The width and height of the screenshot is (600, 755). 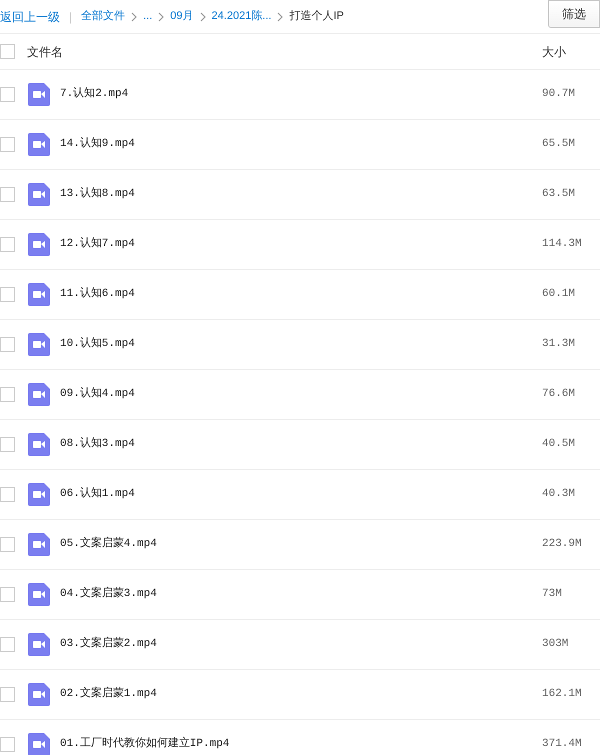 I want to click on file-size: 31.3M, so click(x=559, y=344).